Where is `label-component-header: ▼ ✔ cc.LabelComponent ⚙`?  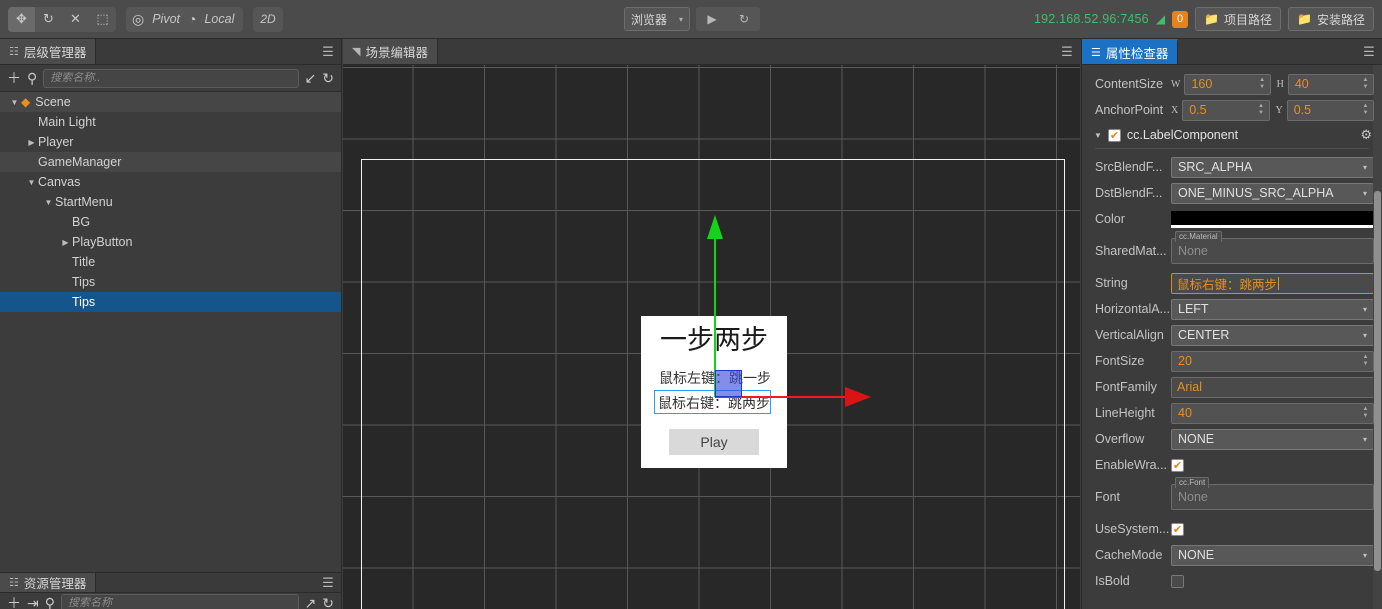
label-component-header: ▼ ✔ cc.LabelComponent ⚙ is located at coordinates (1232, 134).